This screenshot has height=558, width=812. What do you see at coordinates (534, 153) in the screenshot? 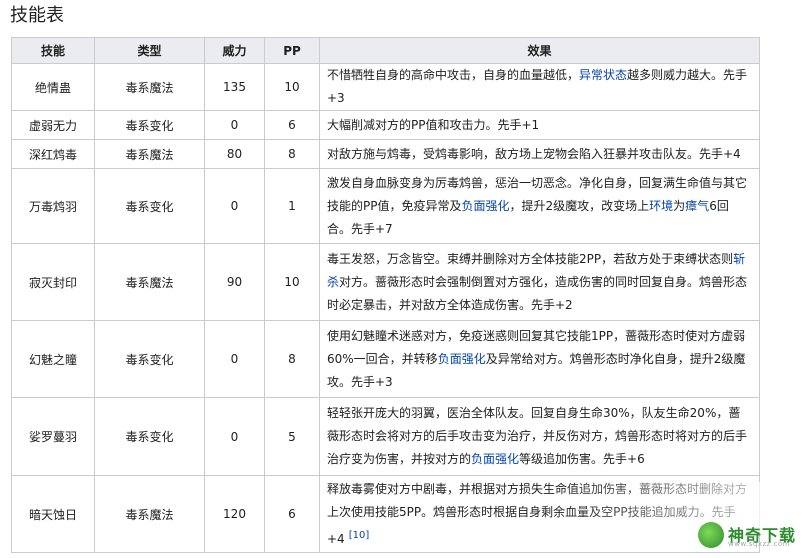
I see `effect-text: 对敌方施与鸩毒，受鸩毒影响，敌方场上宠物会陷入狂暴并攻击队友。先手+4` at bounding box center [534, 153].